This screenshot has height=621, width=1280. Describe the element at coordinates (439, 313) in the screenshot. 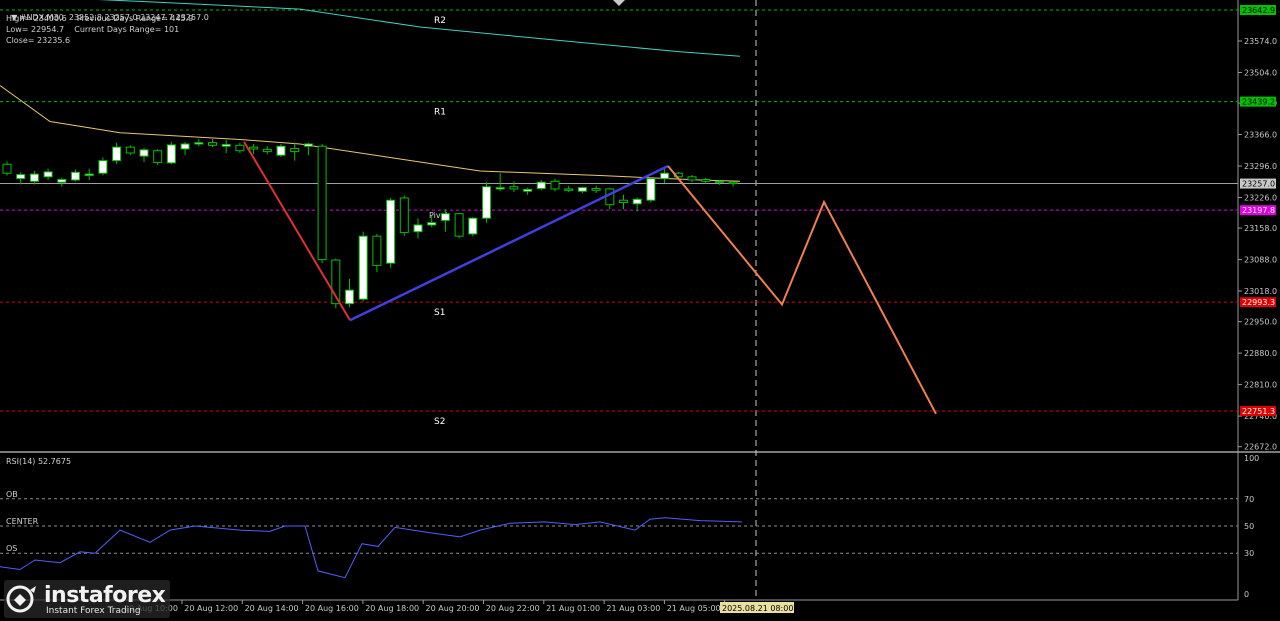

I see `pivot-label-s1: S1` at that location.